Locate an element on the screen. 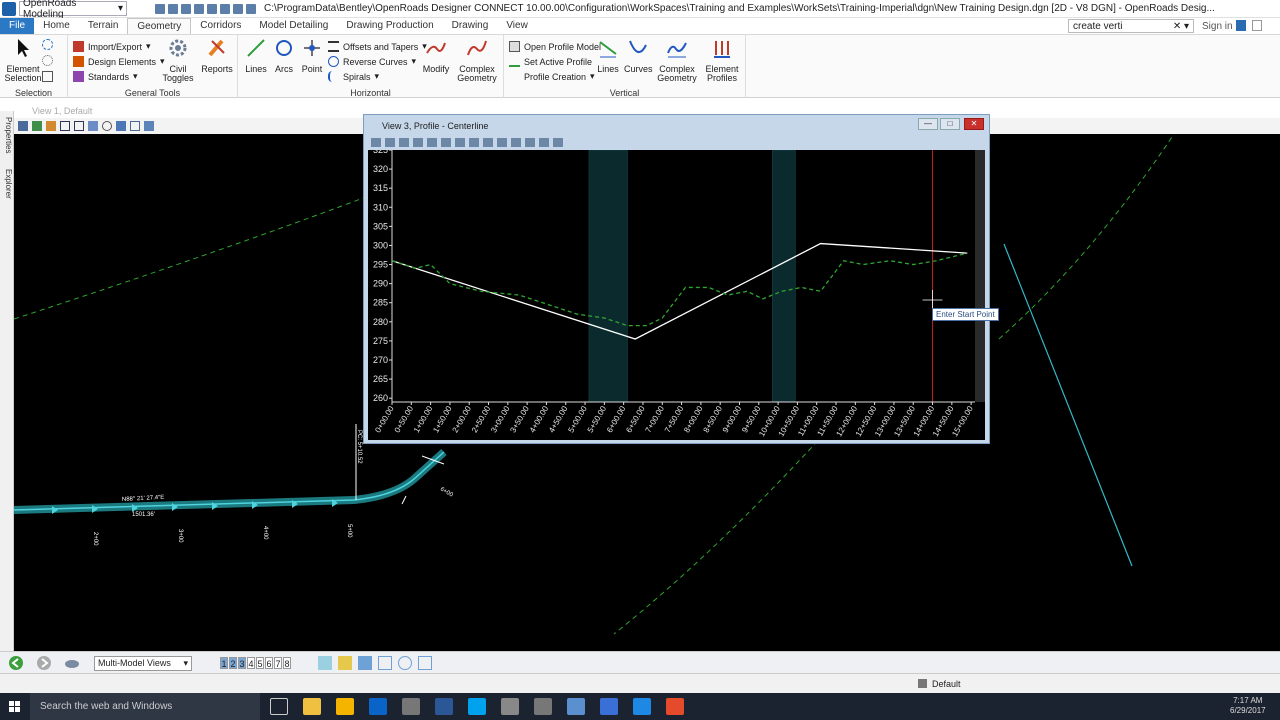 The height and width of the screenshot is (720, 1280). tab-drawing: Drawing is located at coordinates (470, 26).